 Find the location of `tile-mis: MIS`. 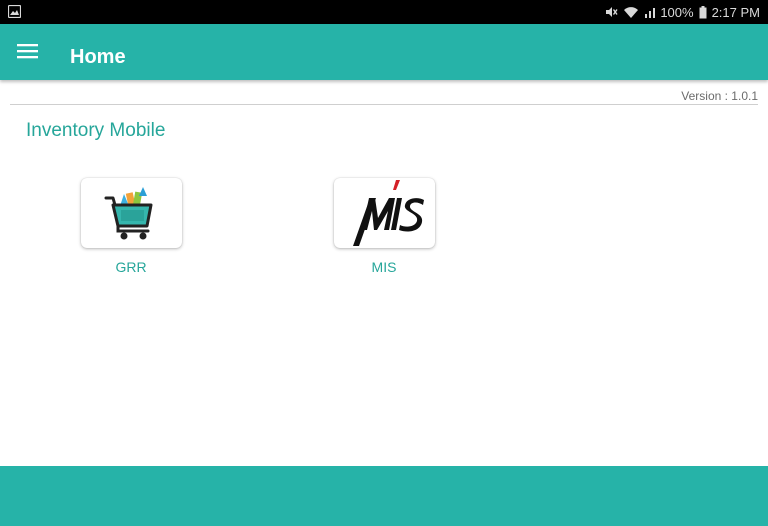

tile-mis: MIS is located at coordinates (384, 226).